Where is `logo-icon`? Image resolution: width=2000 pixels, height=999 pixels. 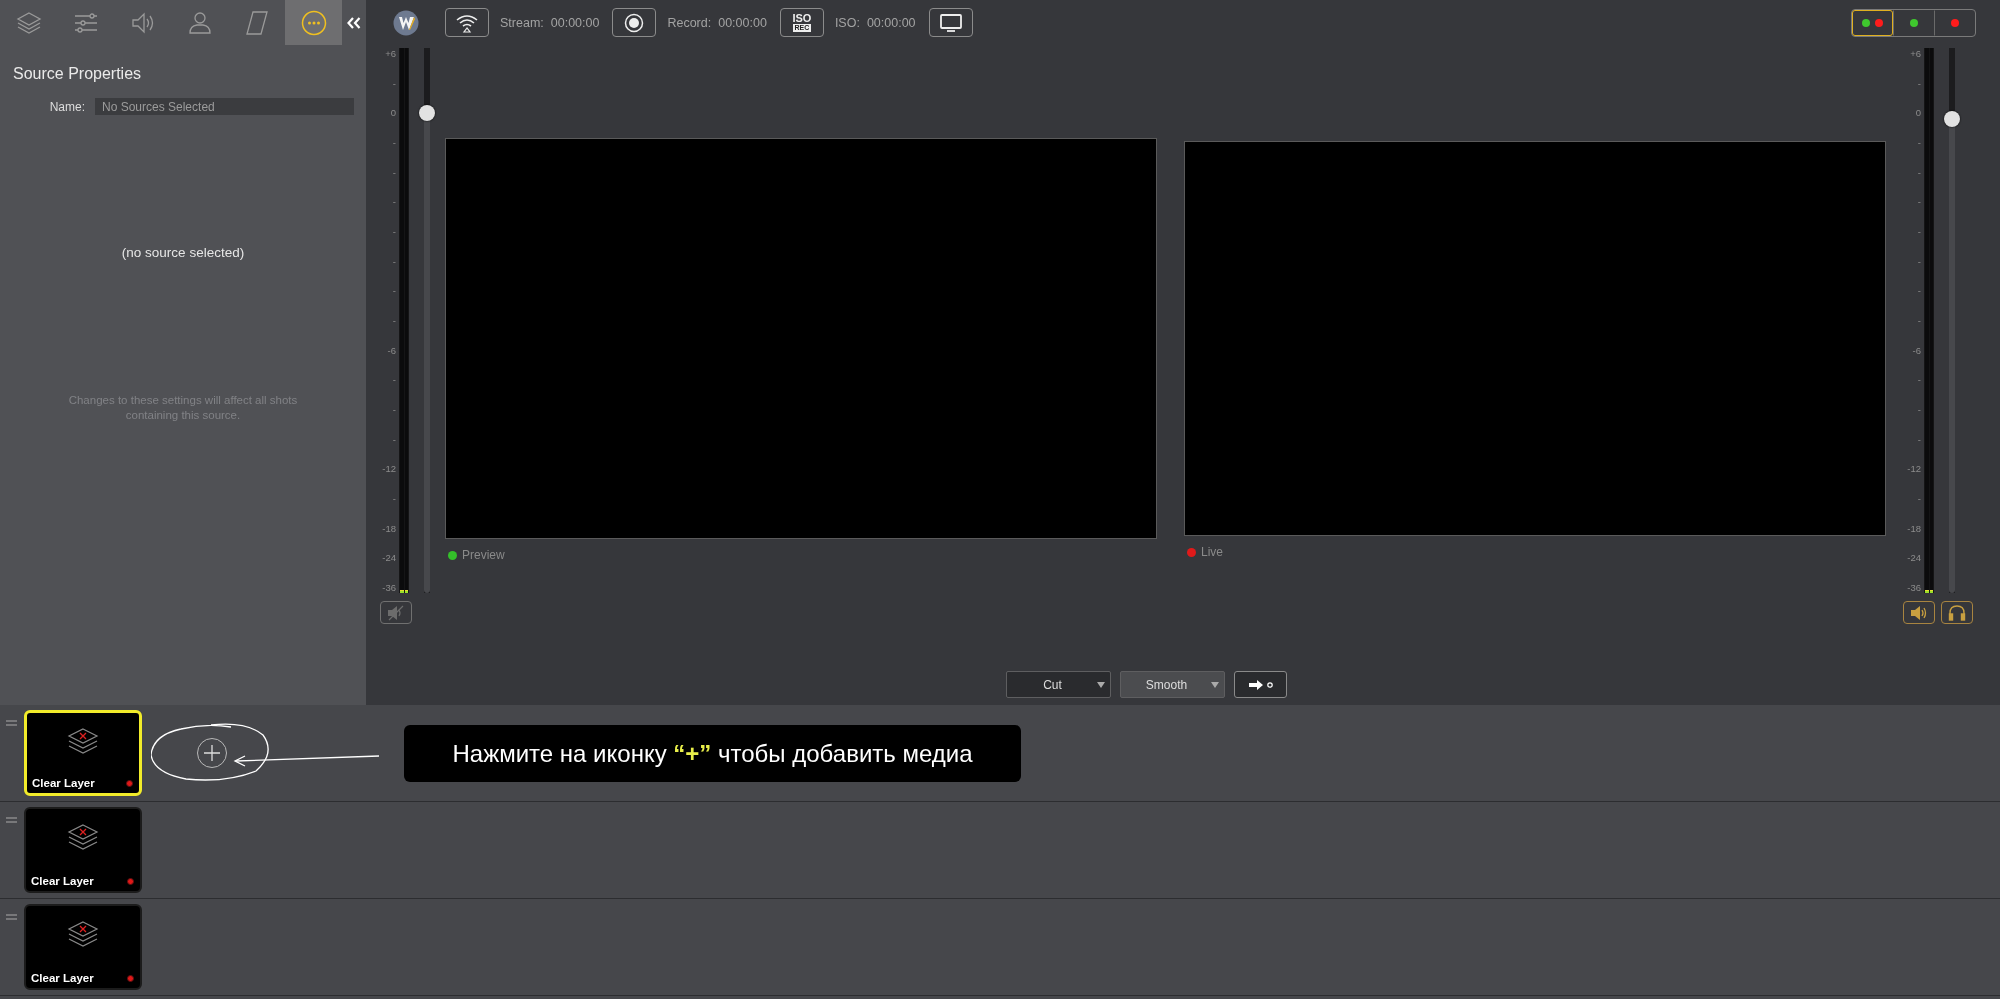
logo-icon is located at coordinates (406, 22).